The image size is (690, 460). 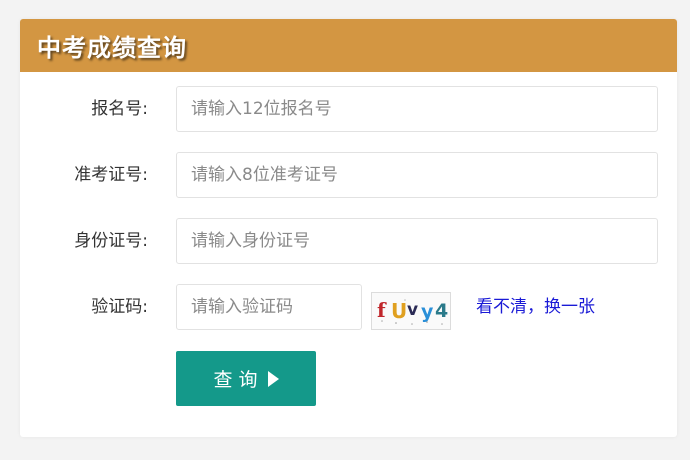 I want to click on captcha-image: f U v y 4, so click(x=411, y=311).